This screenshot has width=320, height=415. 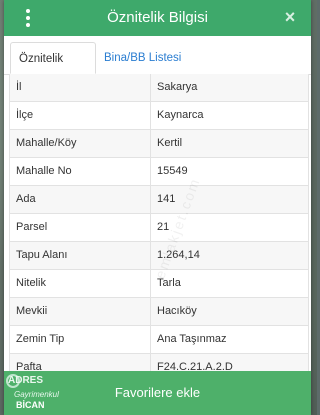 I want to click on attribute-value: Kaynarca, so click(x=180, y=115).